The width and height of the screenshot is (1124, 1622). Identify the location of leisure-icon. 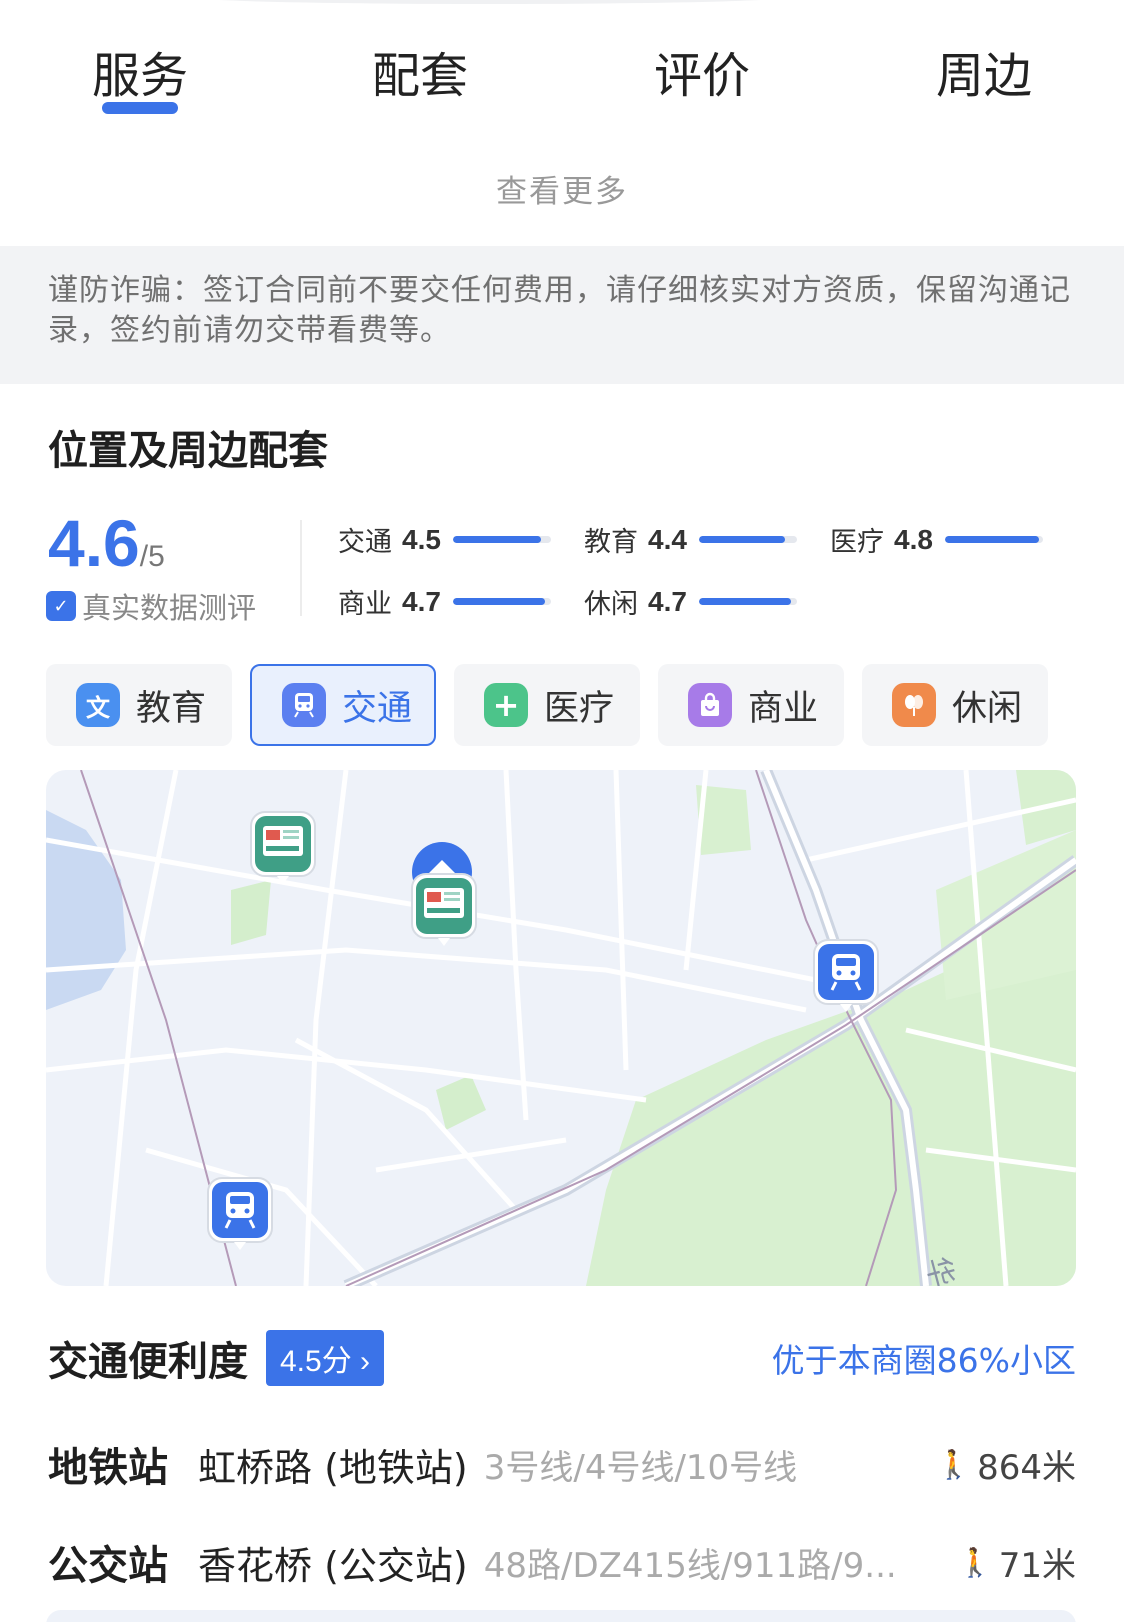
(914, 705).